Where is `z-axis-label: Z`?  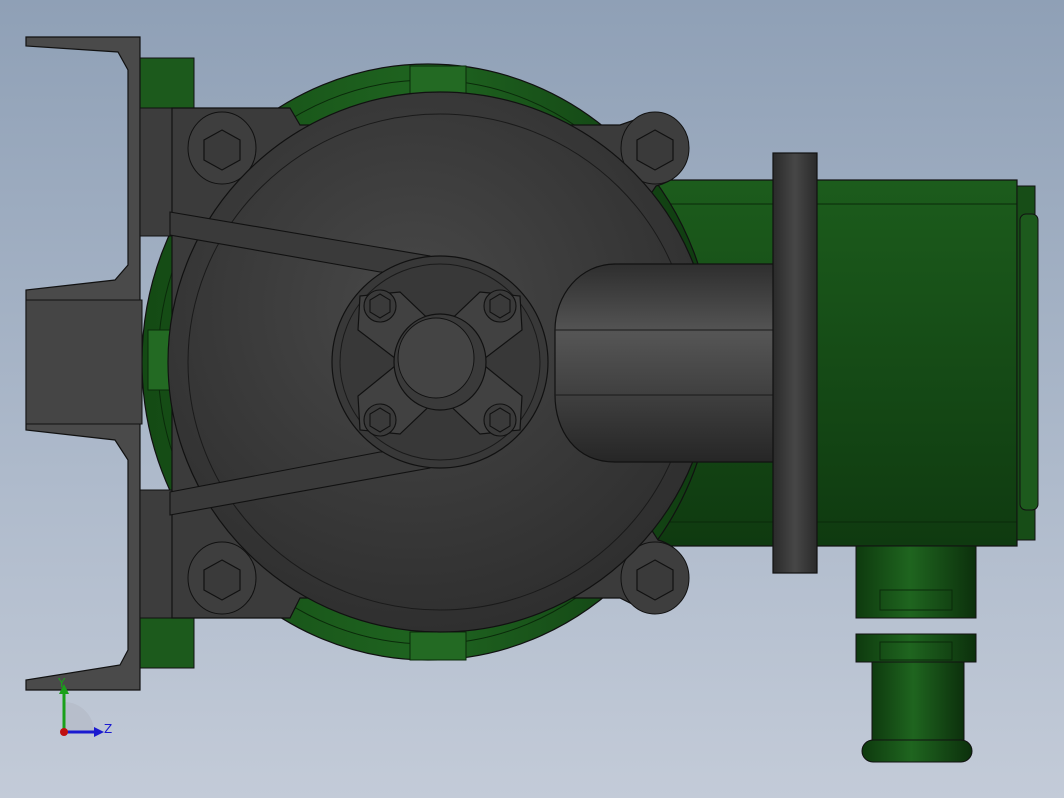 z-axis-label: Z is located at coordinates (108, 729).